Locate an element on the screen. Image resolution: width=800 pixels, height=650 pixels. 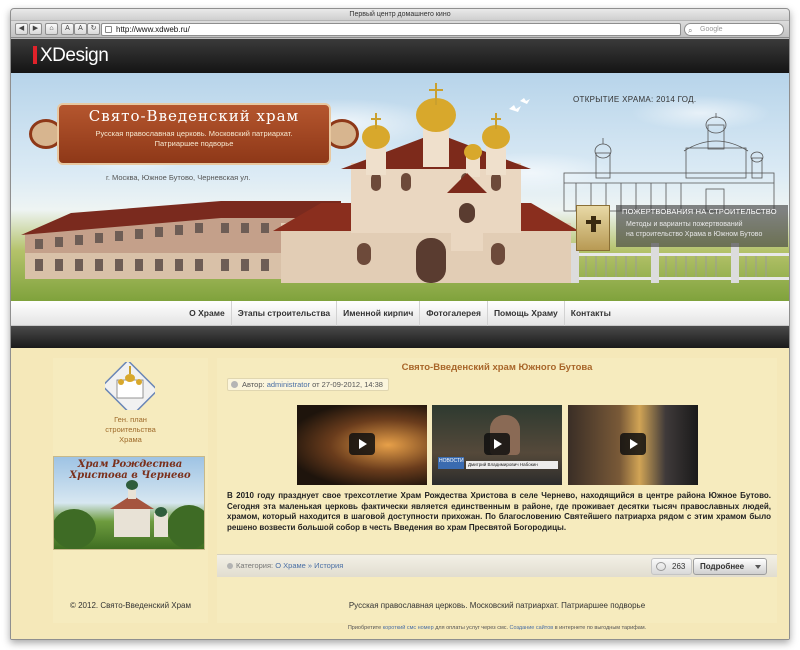
cross-icon is located at coordinates (593, 224).